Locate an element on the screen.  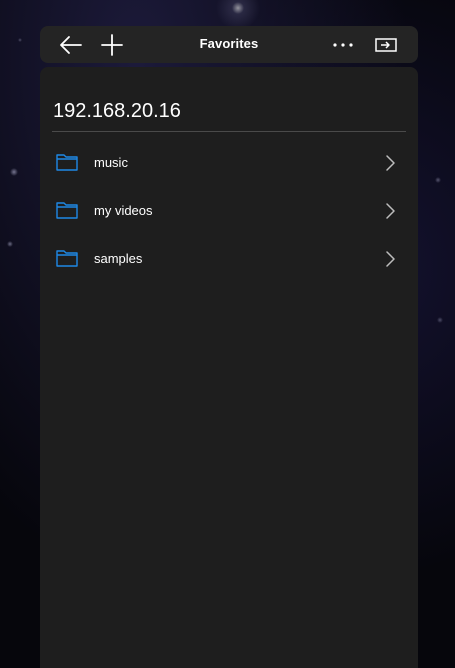
folder-item-label: music is located at coordinates (111, 162).